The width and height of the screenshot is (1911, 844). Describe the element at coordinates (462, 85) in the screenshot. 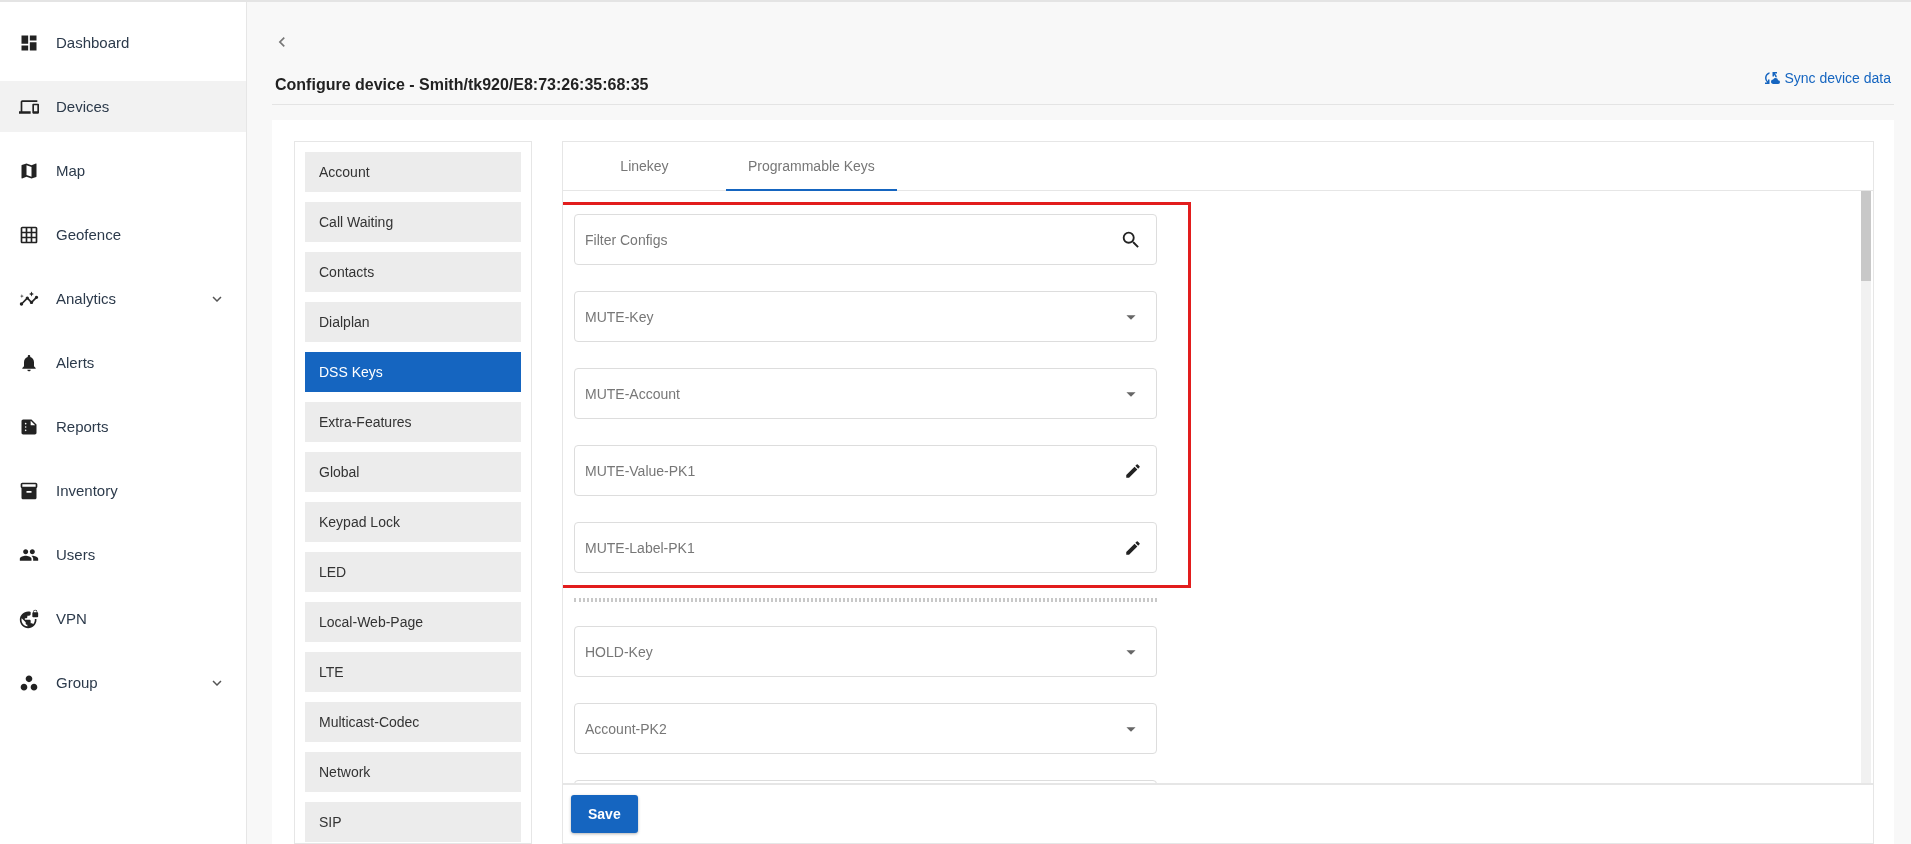

I see `page-title: Configure device - Smith/tk920/E8:73:26:35:68:35` at that location.